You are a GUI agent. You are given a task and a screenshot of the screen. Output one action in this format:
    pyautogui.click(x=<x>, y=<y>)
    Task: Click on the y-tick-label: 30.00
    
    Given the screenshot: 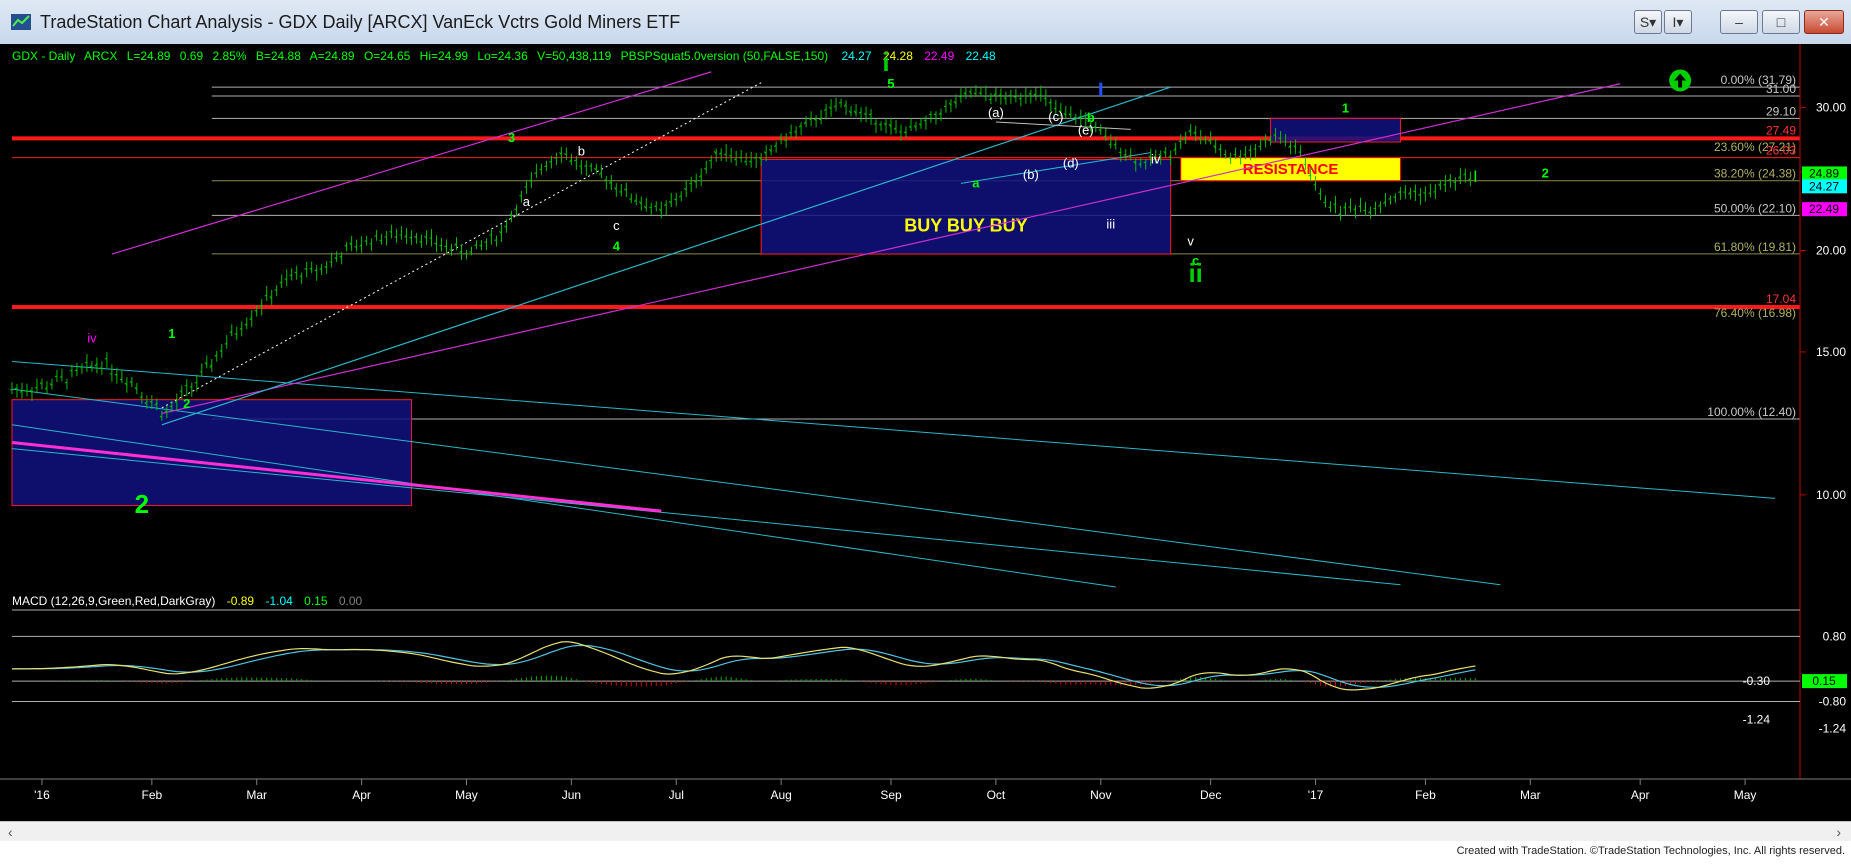 What is the action you would take?
    pyautogui.click(x=1831, y=108)
    